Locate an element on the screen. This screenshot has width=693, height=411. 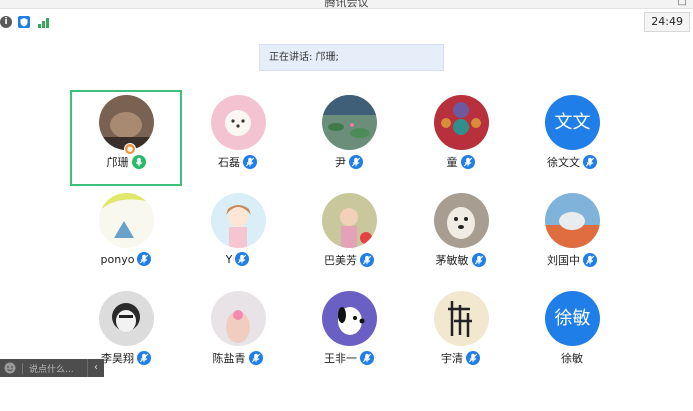
participant-name-row: 王非一 is located at coordinates (349, 358).